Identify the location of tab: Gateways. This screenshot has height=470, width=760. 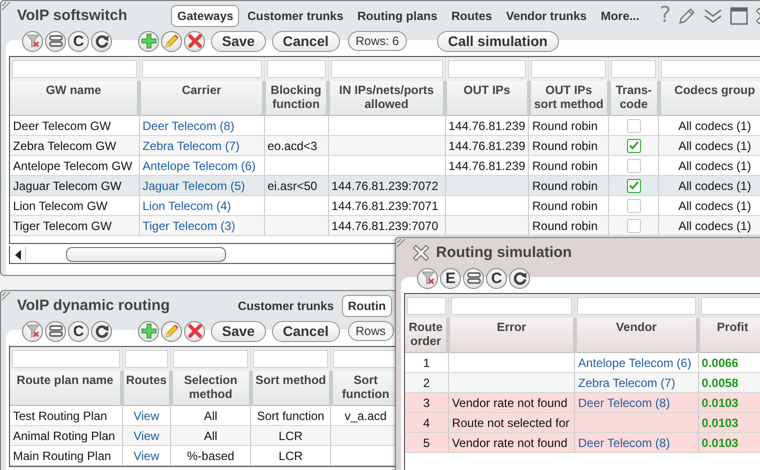
(205, 15).